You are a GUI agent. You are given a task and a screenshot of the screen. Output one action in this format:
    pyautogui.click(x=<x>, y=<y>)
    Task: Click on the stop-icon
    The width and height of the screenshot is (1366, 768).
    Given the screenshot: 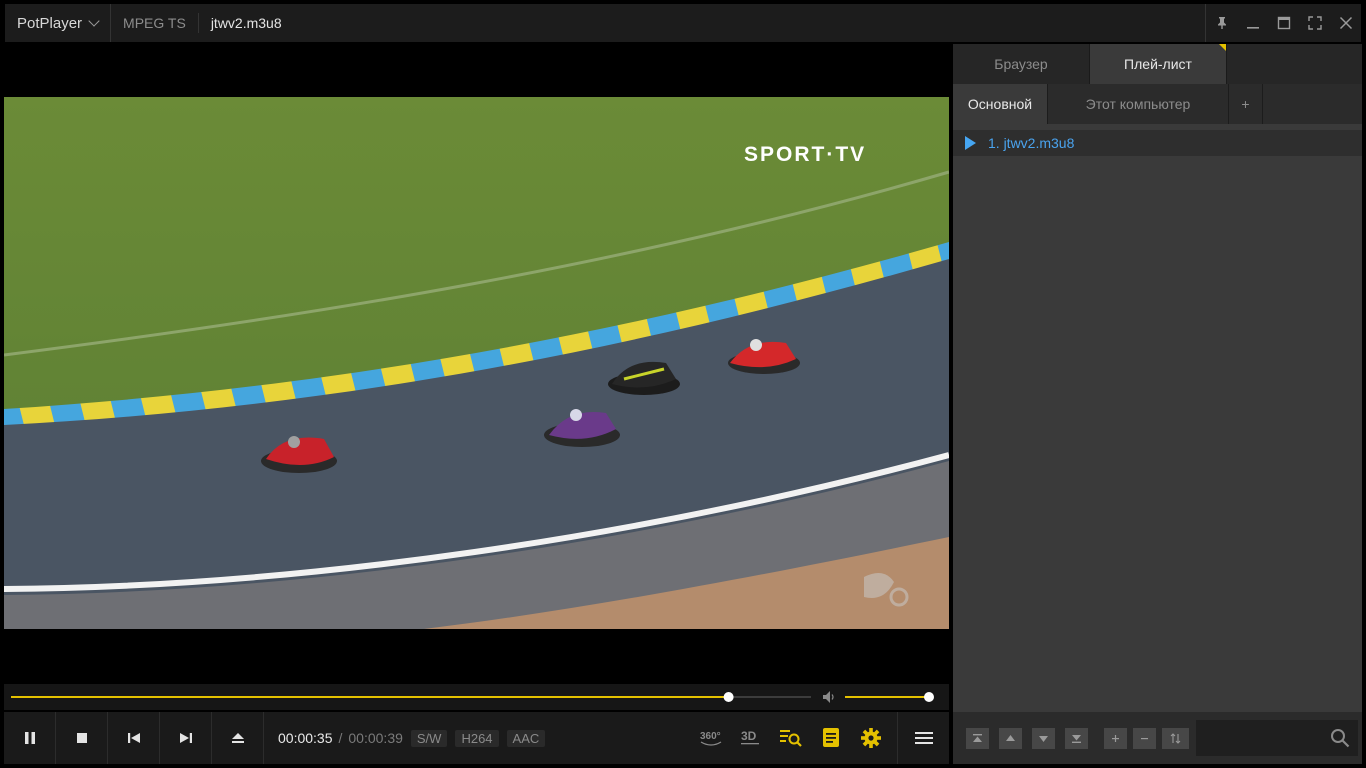 What is the action you would take?
    pyautogui.click(x=81, y=738)
    